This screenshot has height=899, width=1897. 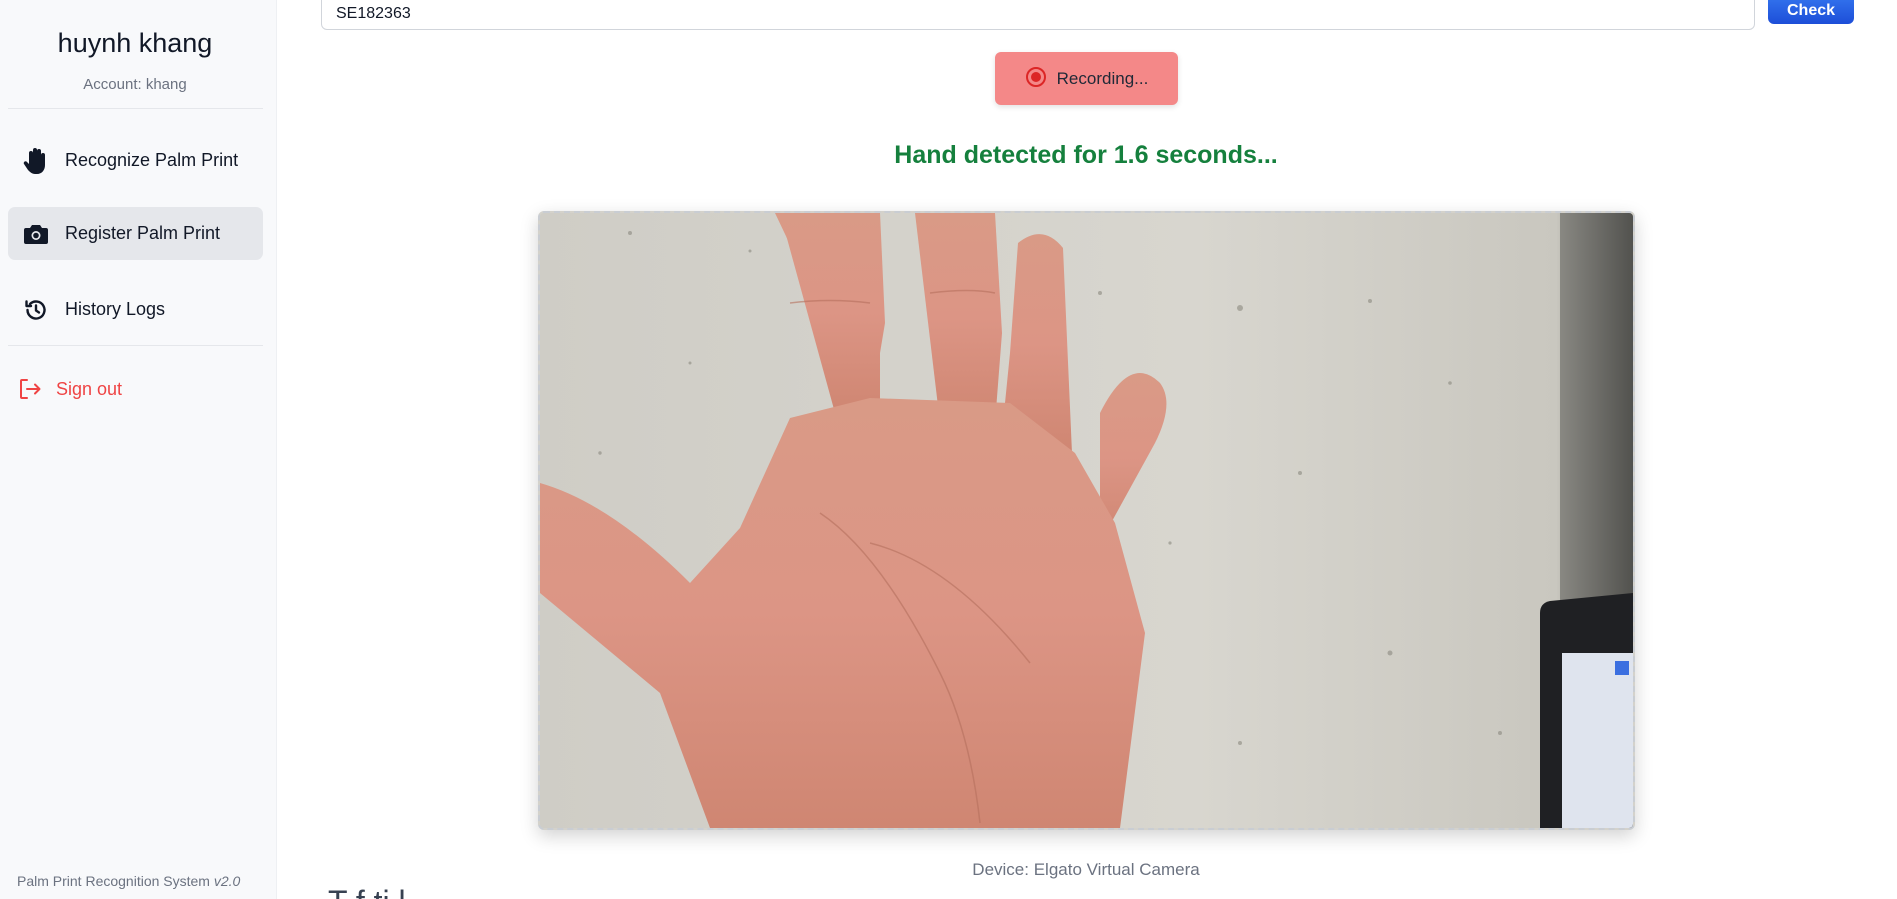 What do you see at coordinates (367, 891) in the screenshot?
I see `section-heading: T f ti l` at bounding box center [367, 891].